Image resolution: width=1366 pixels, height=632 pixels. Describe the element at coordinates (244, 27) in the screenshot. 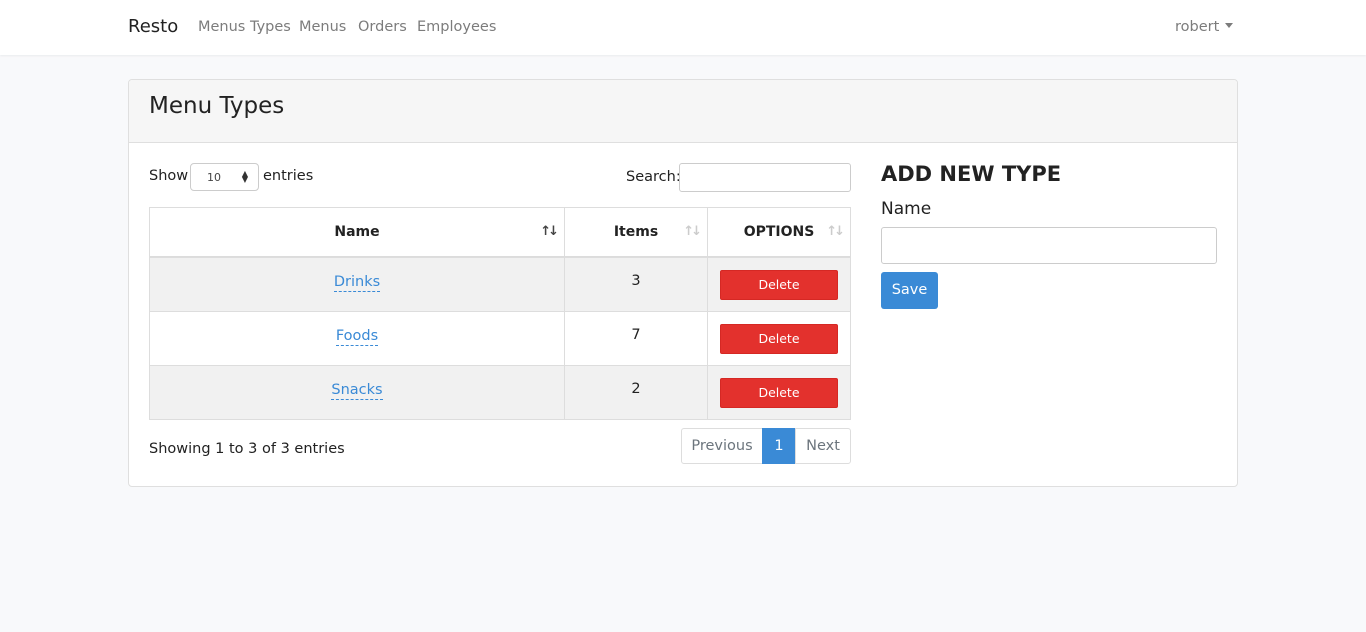

I see `nav-link-menus-types: Menus Types` at that location.